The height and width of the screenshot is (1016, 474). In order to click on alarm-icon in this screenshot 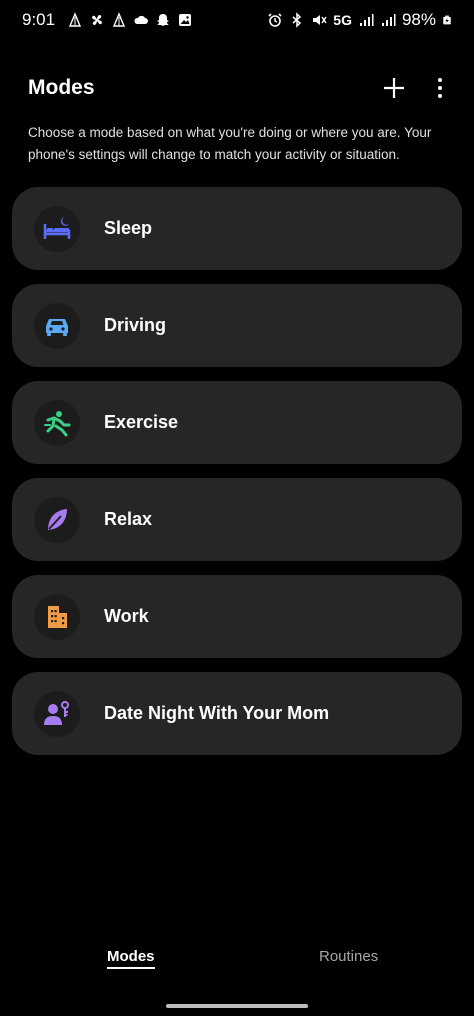, I will do `click(275, 20)`.